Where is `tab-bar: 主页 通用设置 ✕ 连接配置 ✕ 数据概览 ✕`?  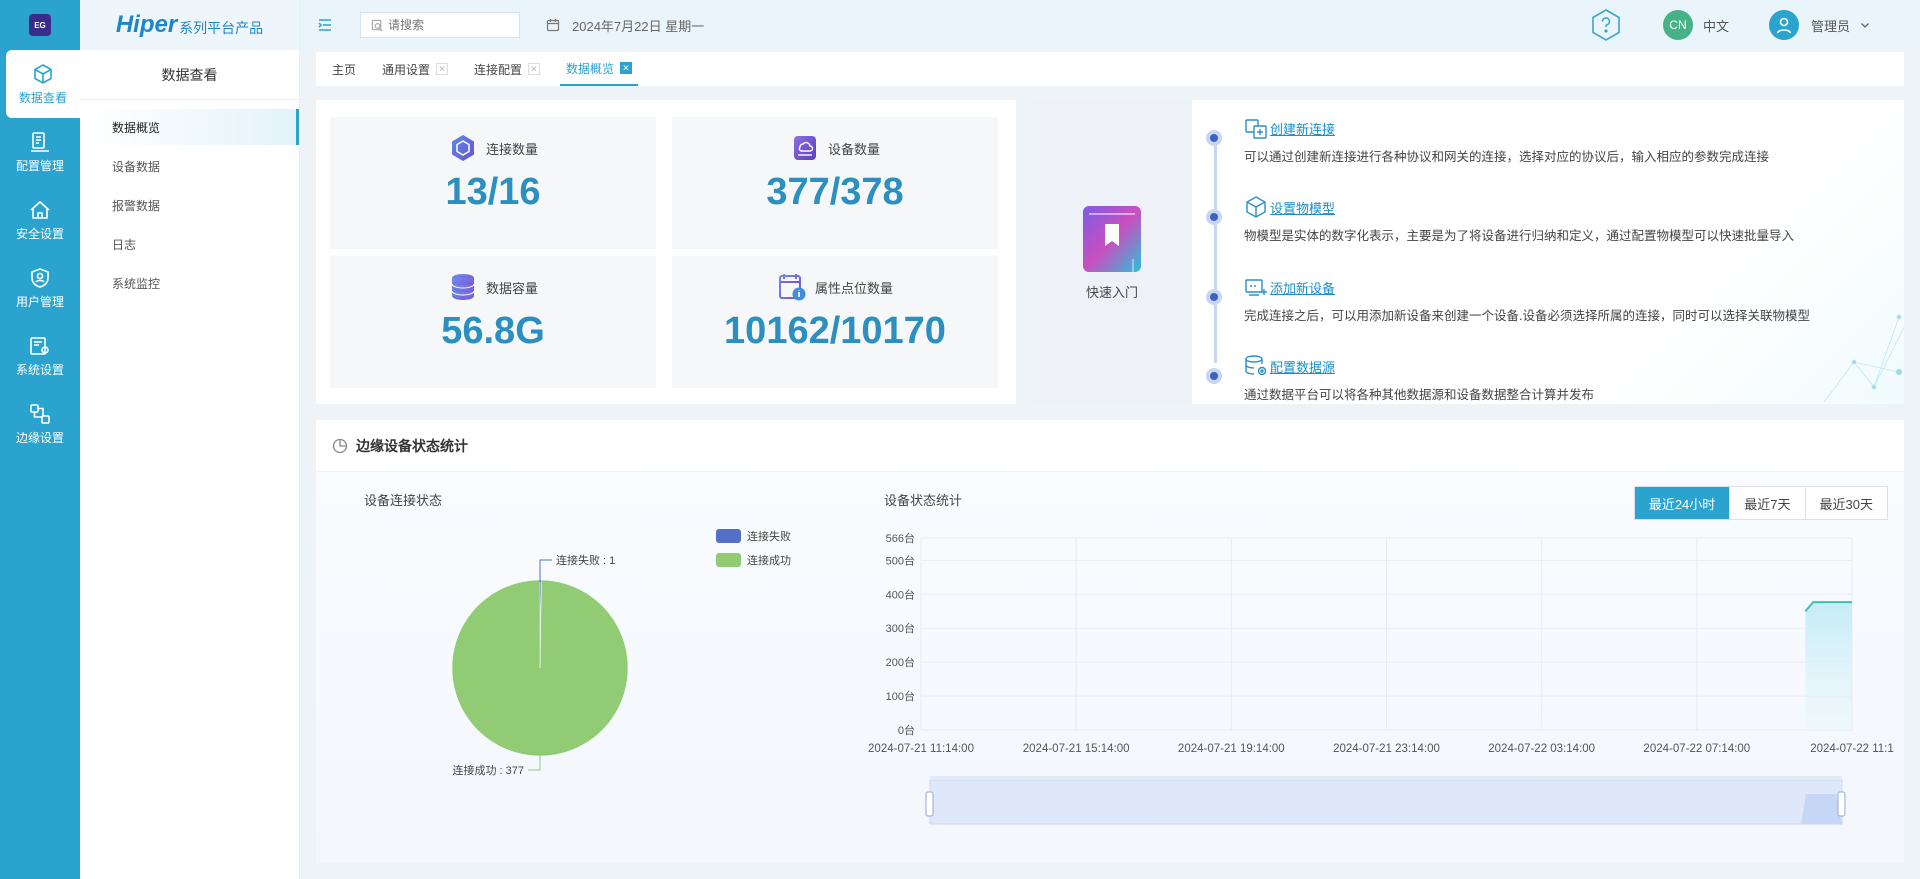 tab-bar: 主页 通用设置 ✕ 连接配置 ✕ 数据概览 ✕ is located at coordinates (1110, 69).